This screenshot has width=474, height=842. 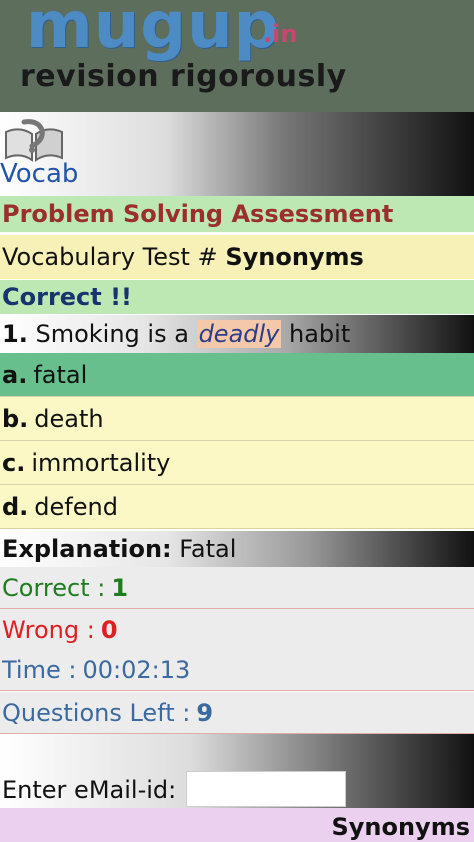 What do you see at coordinates (266, 789) in the screenshot?
I see `email-input` at bounding box center [266, 789].